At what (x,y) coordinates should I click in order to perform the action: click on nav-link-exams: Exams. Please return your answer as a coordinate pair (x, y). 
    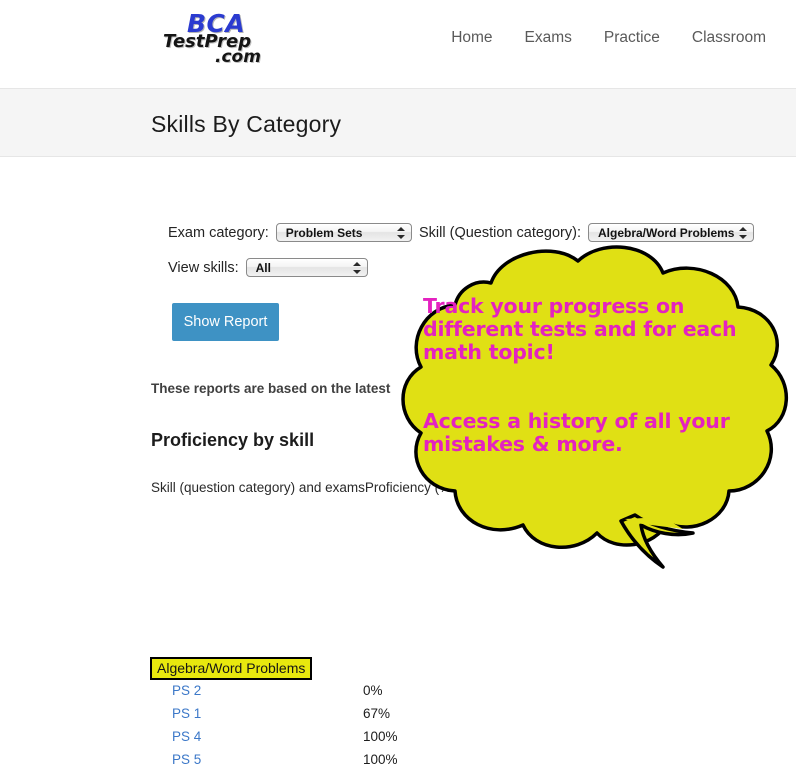
    Looking at the image, I should click on (548, 38).